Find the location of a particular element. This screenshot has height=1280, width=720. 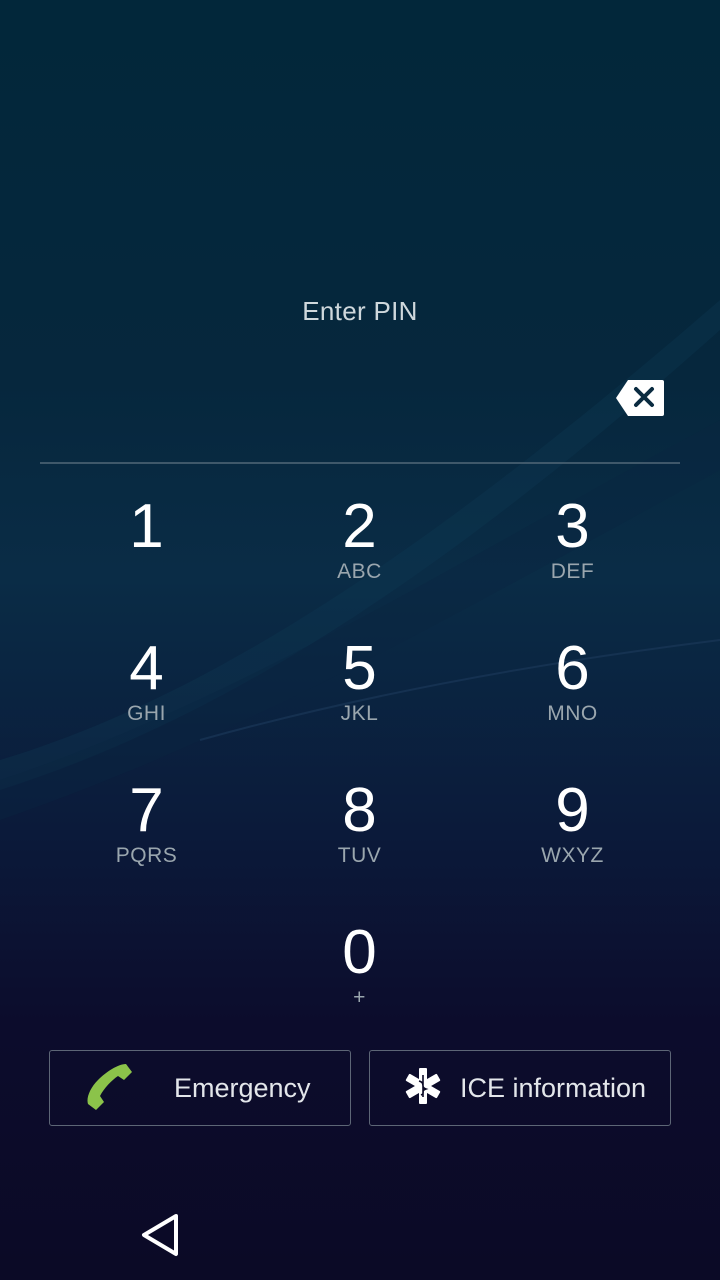

key-letters: MNO is located at coordinates (572, 713).